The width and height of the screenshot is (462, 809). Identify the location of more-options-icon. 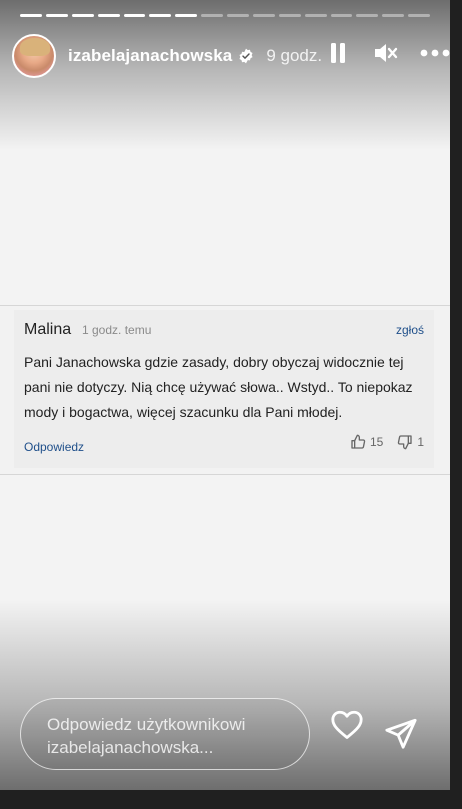
(435, 53).